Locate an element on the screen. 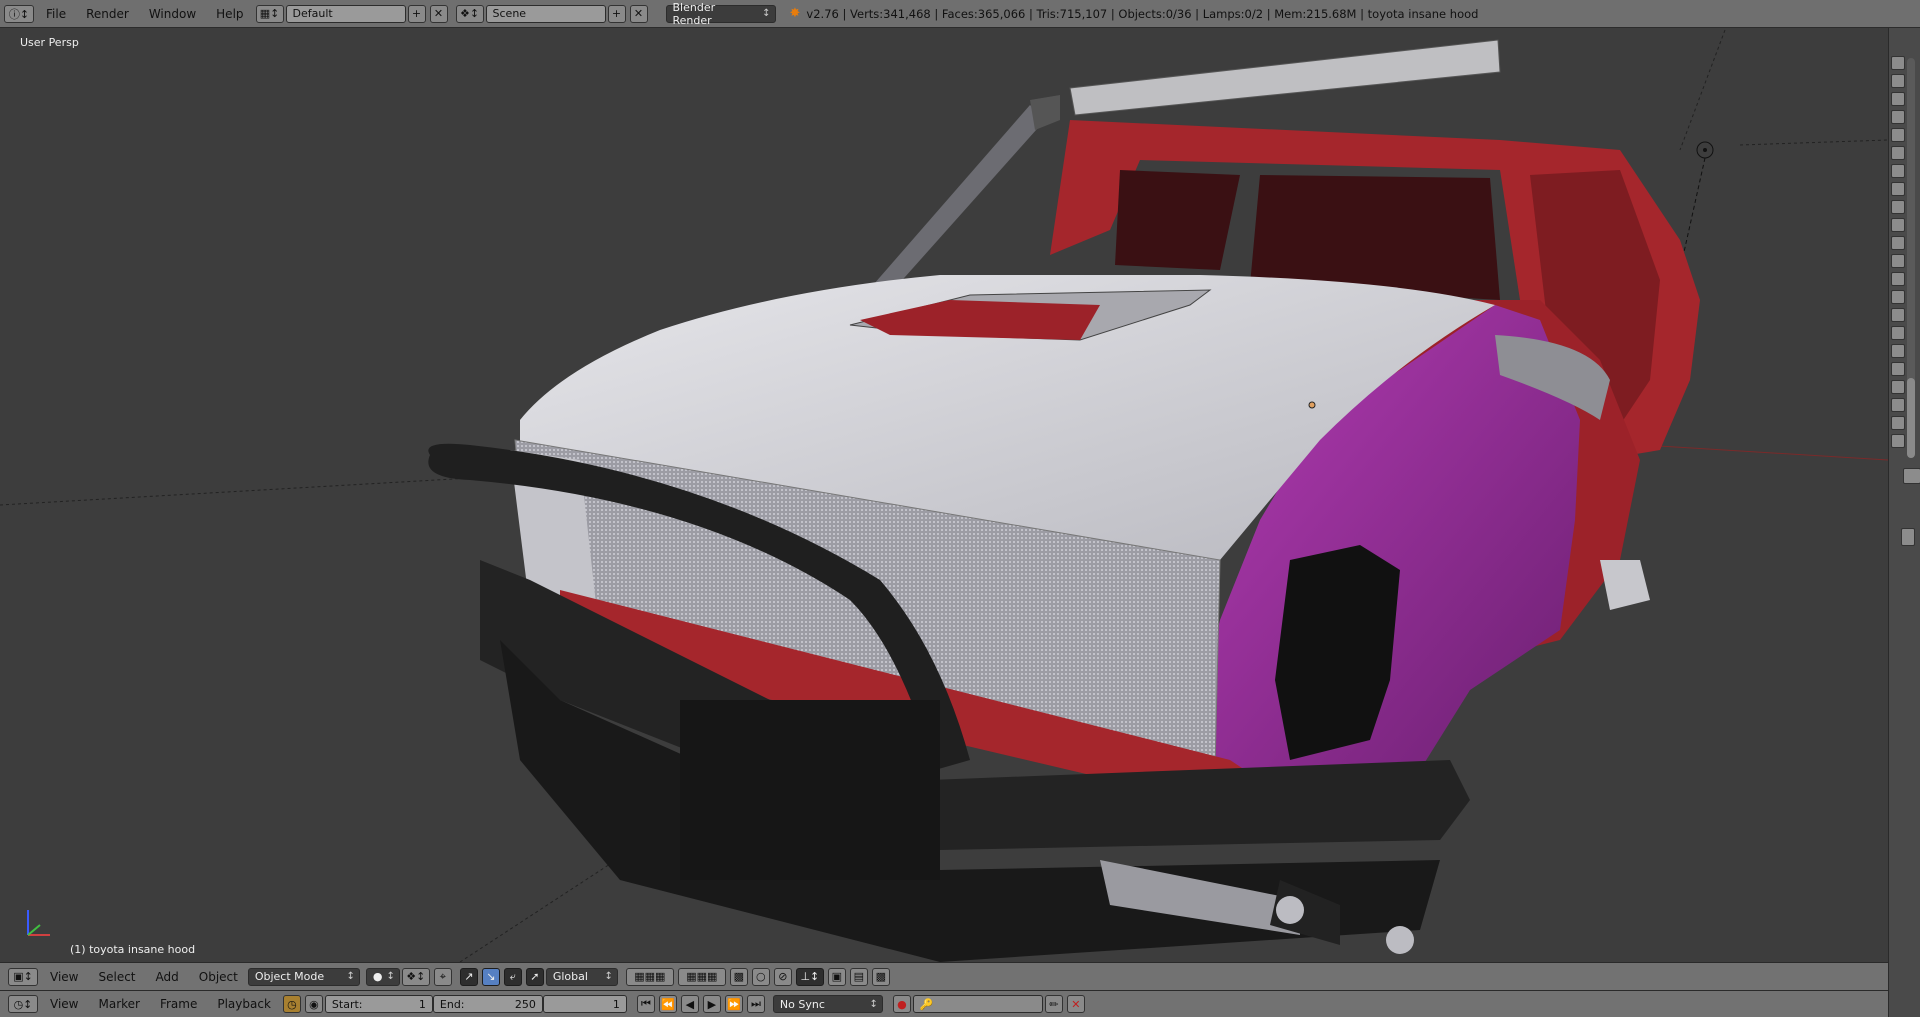 This screenshot has width=1920, height=1017. scene-icon: ❖↕ is located at coordinates (469, 13).